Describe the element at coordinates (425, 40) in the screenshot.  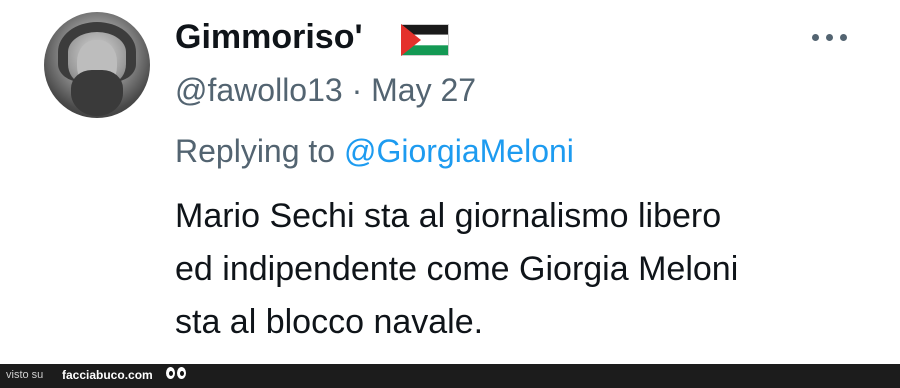
I see `palestine-flag-icon` at that location.